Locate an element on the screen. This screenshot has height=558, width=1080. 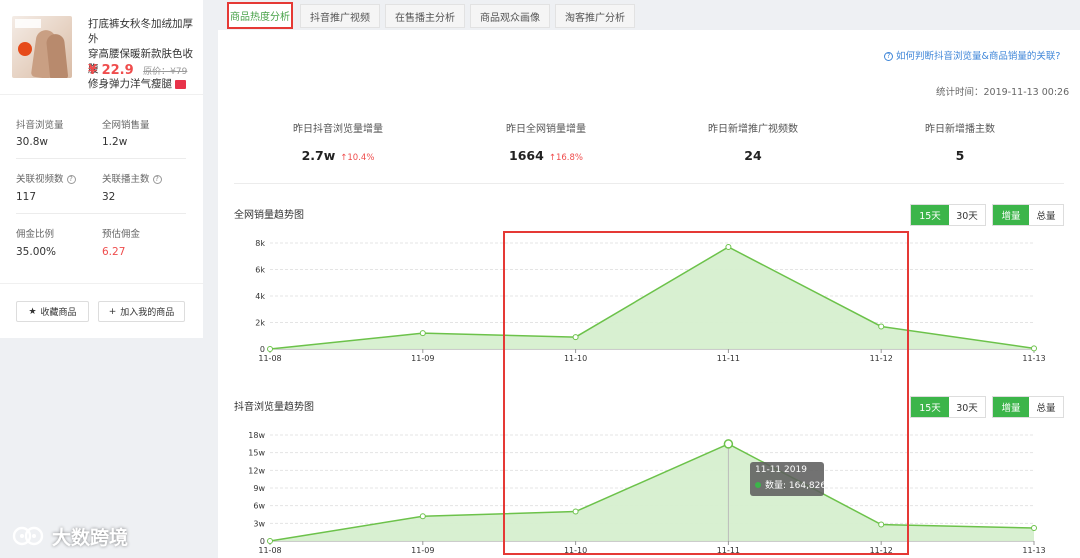
y-tick-label: 9w is located at coordinates (259, 488).